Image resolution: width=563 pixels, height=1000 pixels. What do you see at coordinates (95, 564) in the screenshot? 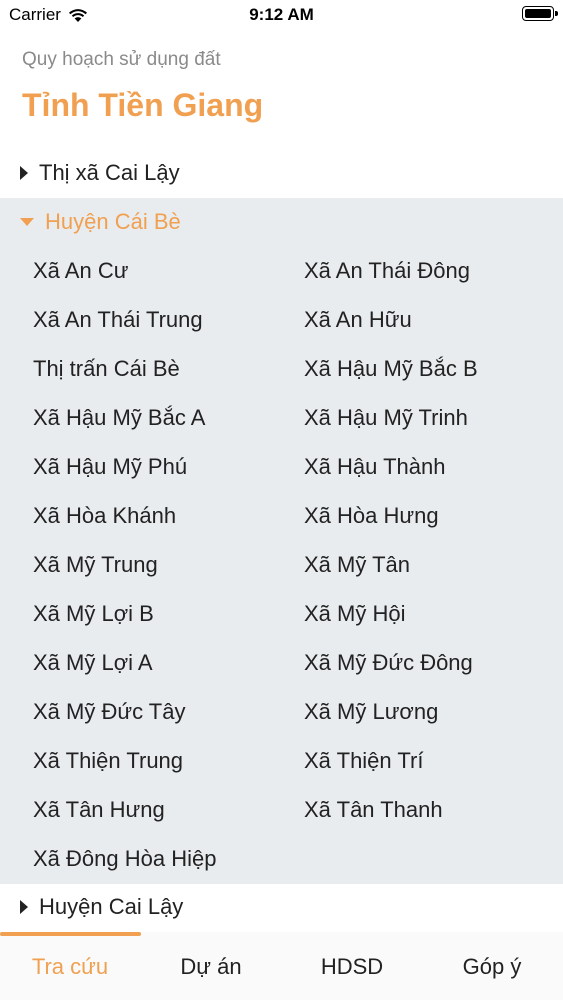
I see `ward-item: Xã Mỹ Trung` at bounding box center [95, 564].